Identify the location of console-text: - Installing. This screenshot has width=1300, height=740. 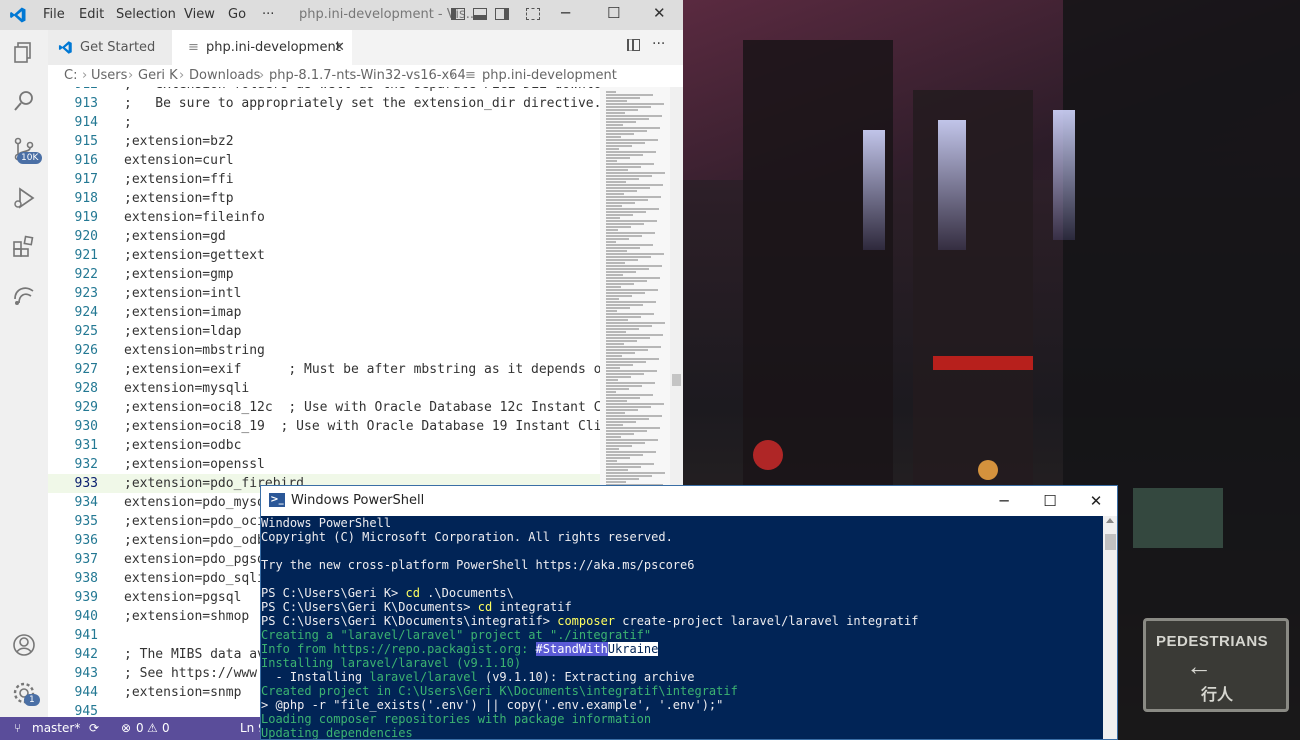
(315, 677).